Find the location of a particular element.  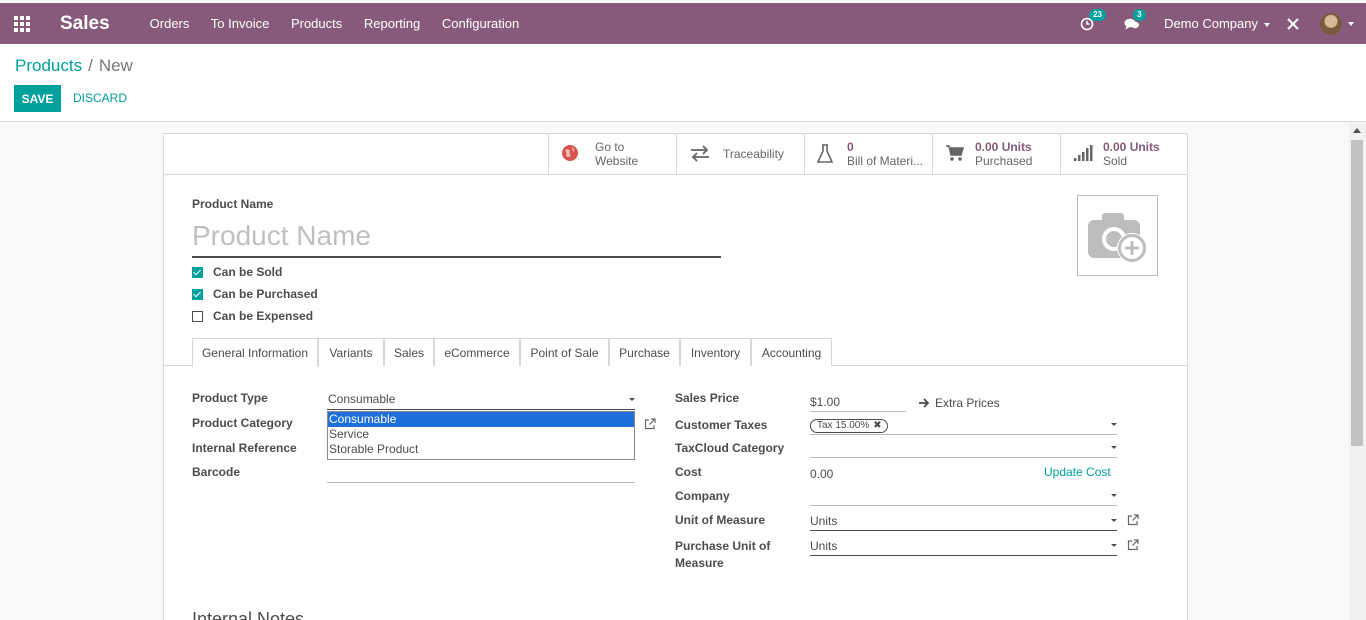

breadcrumb: Products / New is located at coordinates (74, 65).